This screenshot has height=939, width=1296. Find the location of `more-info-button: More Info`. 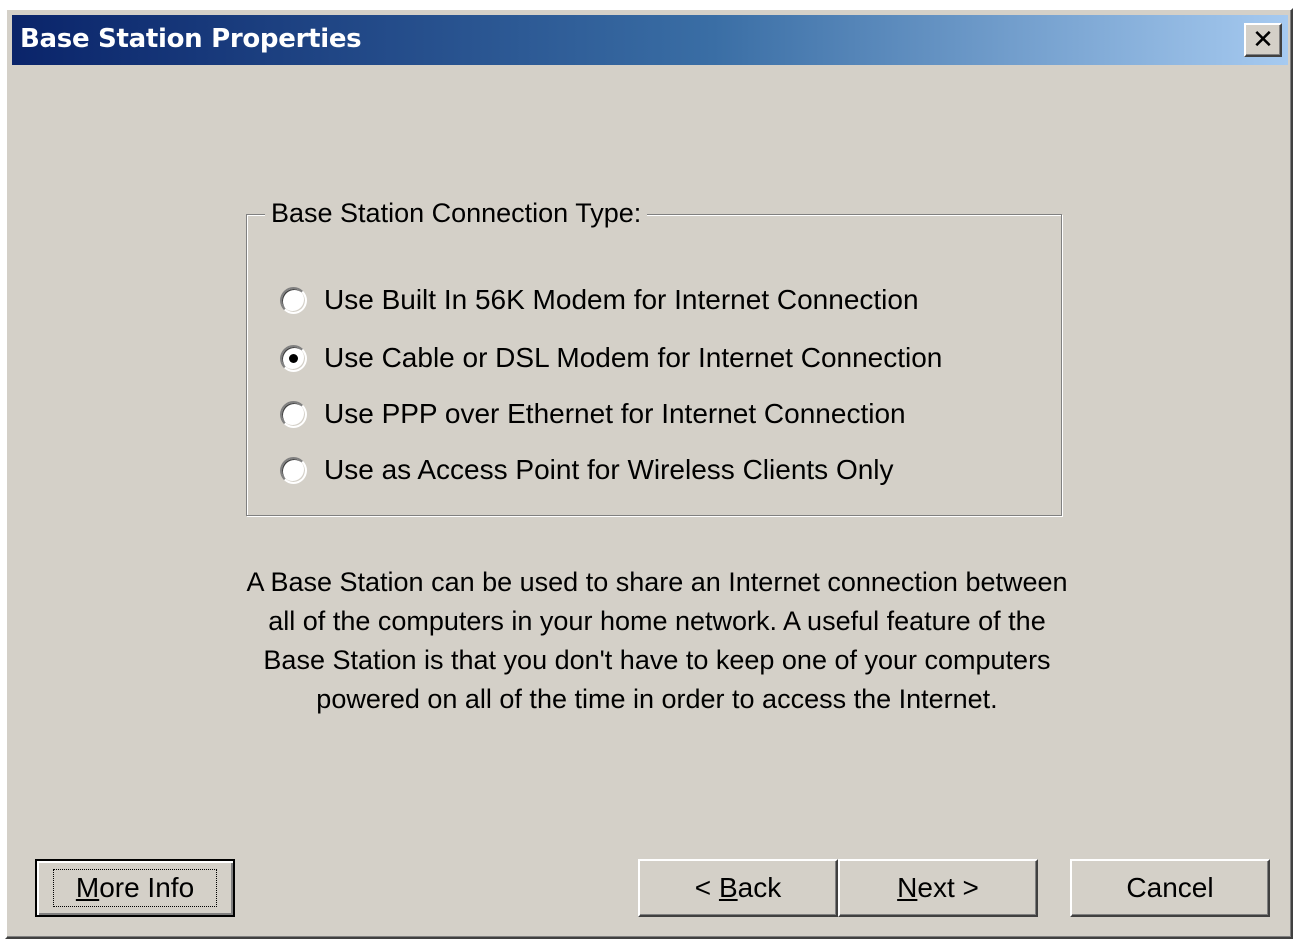

more-info-button: More Info is located at coordinates (135, 888).